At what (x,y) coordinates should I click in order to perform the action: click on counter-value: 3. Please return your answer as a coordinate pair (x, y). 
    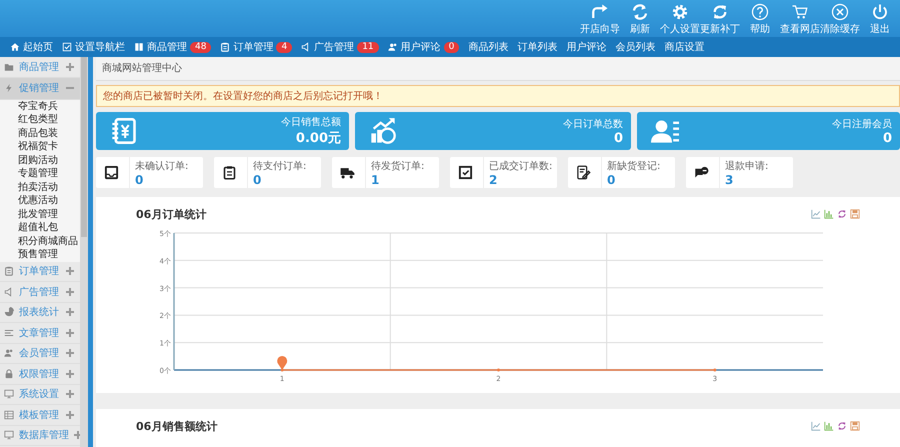
    Looking at the image, I should click on (729, 179).